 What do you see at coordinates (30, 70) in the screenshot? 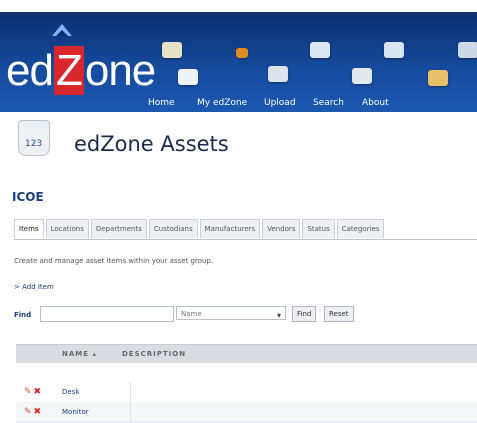
I see `logo-prefix: ed` at bounding box center [30, 70].